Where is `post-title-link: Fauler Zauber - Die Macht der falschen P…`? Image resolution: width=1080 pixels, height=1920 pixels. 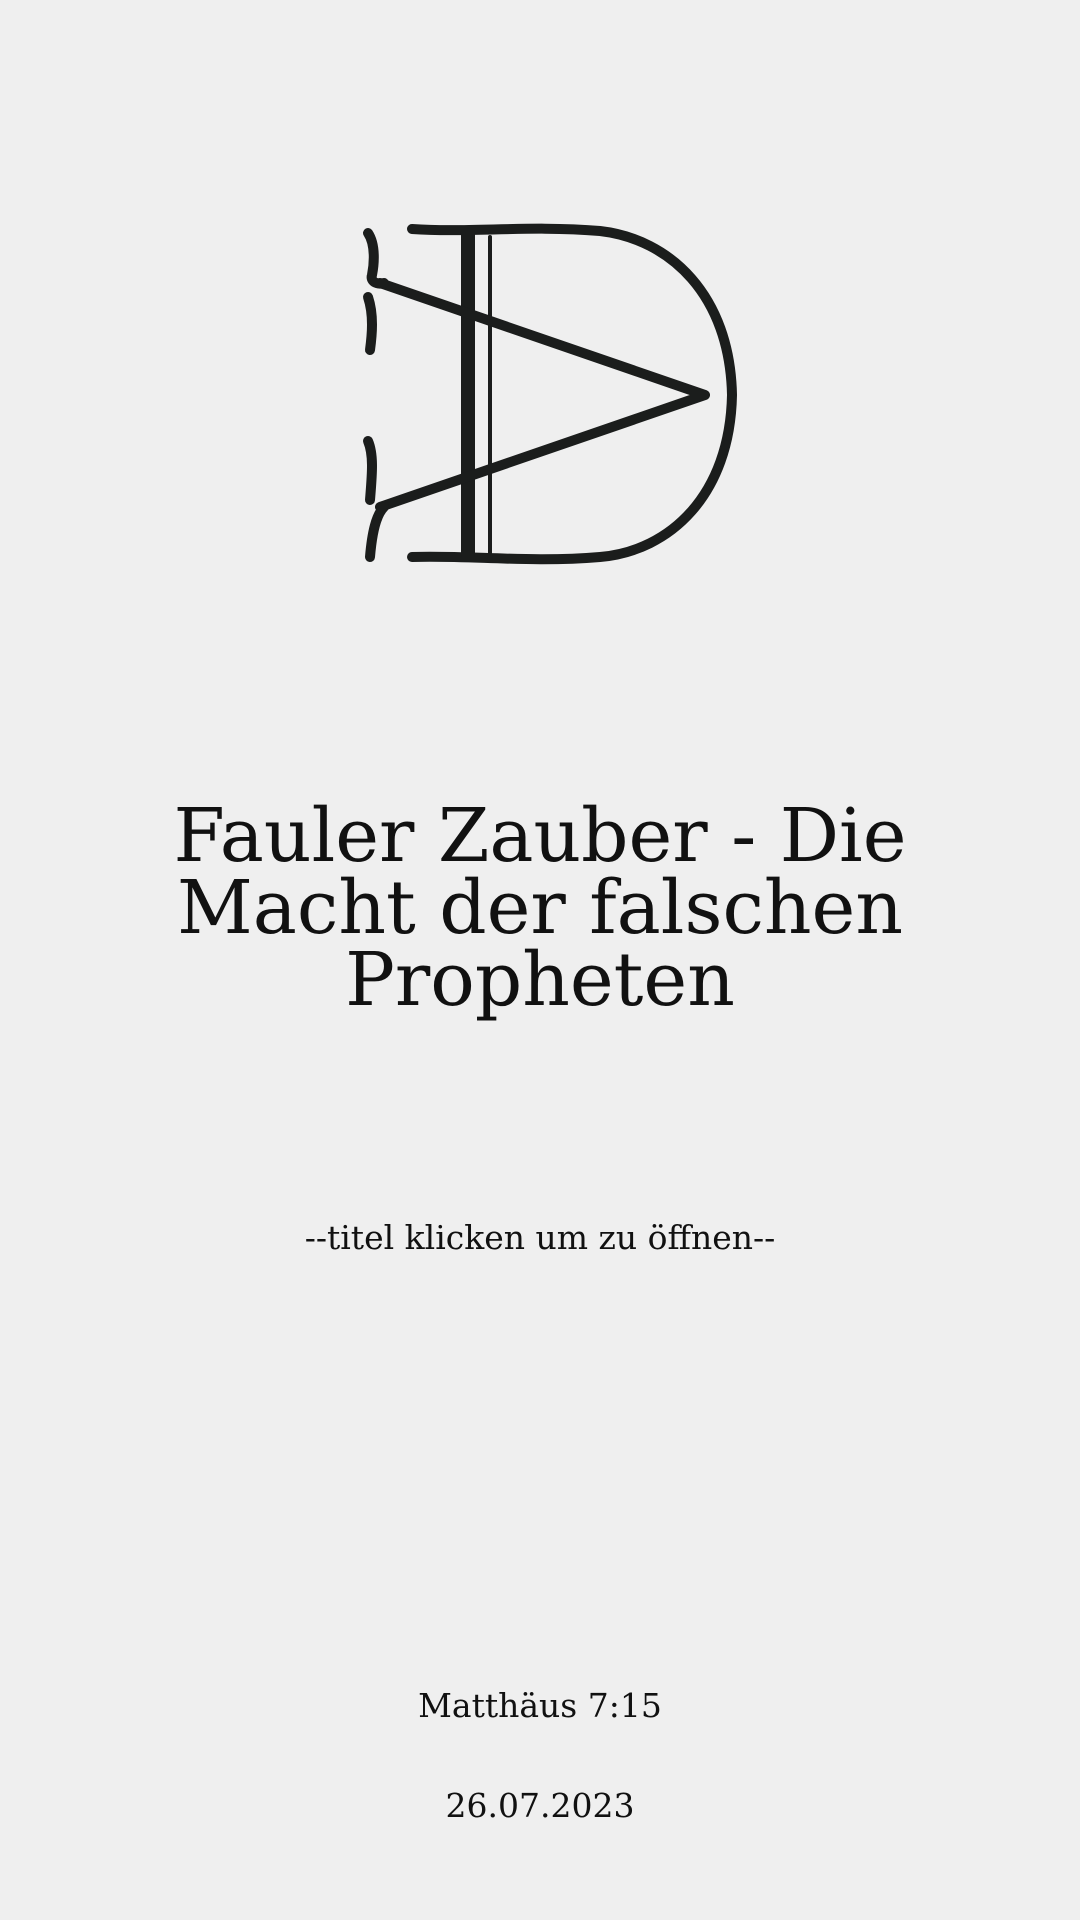
post-title-link: Fauler Zauber - Die Macht der falschen P… is located at coordinates (540, 908).